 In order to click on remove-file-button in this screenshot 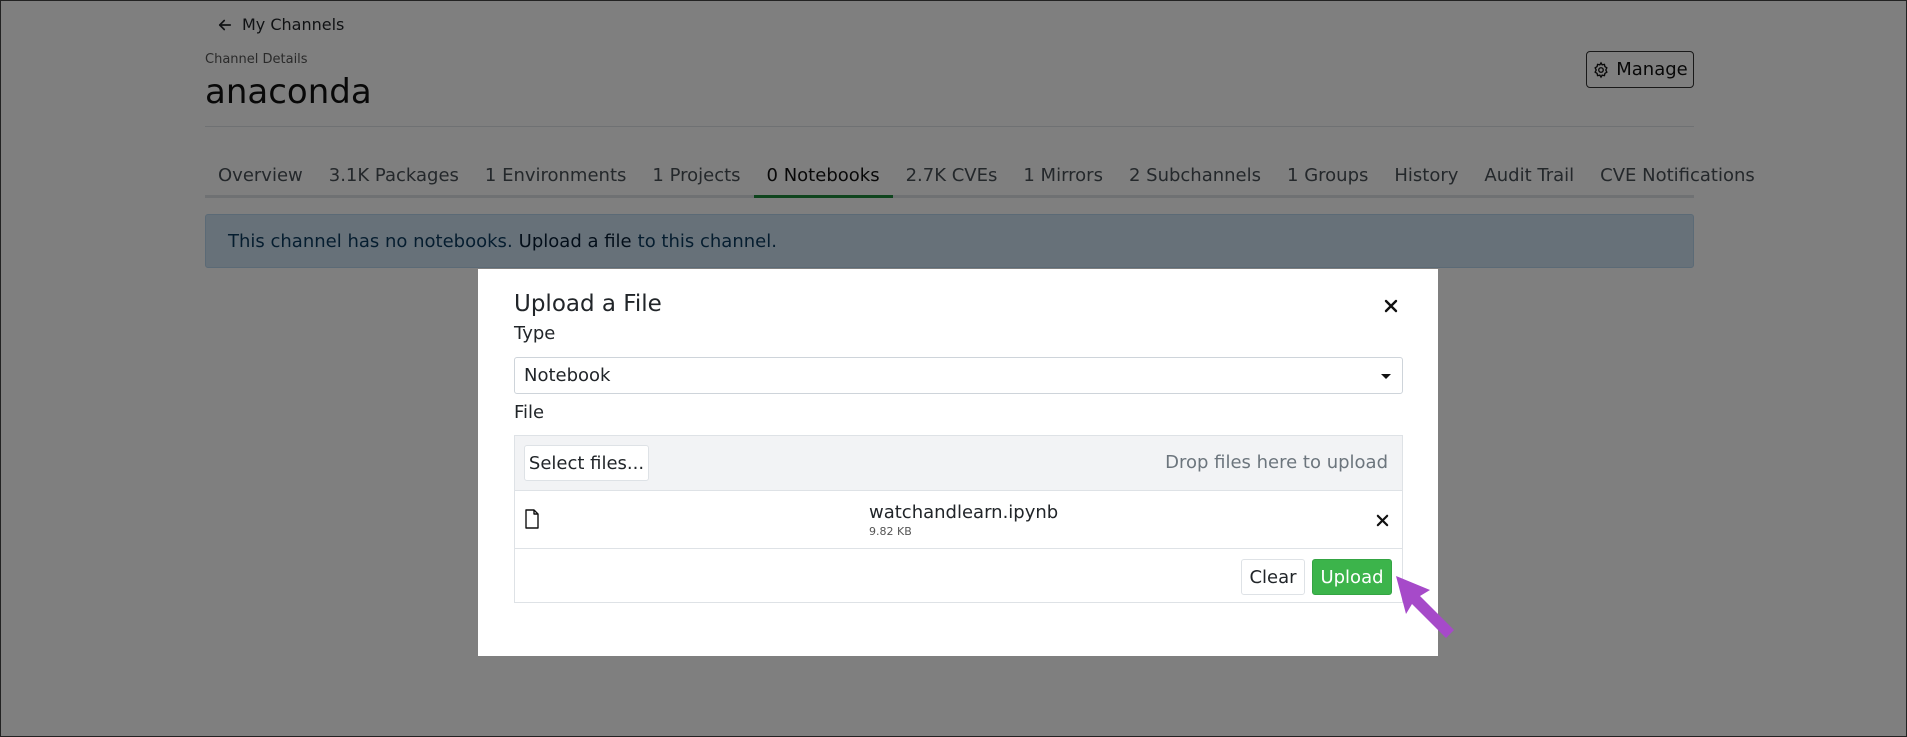, I will do `click(1382, 520)`.